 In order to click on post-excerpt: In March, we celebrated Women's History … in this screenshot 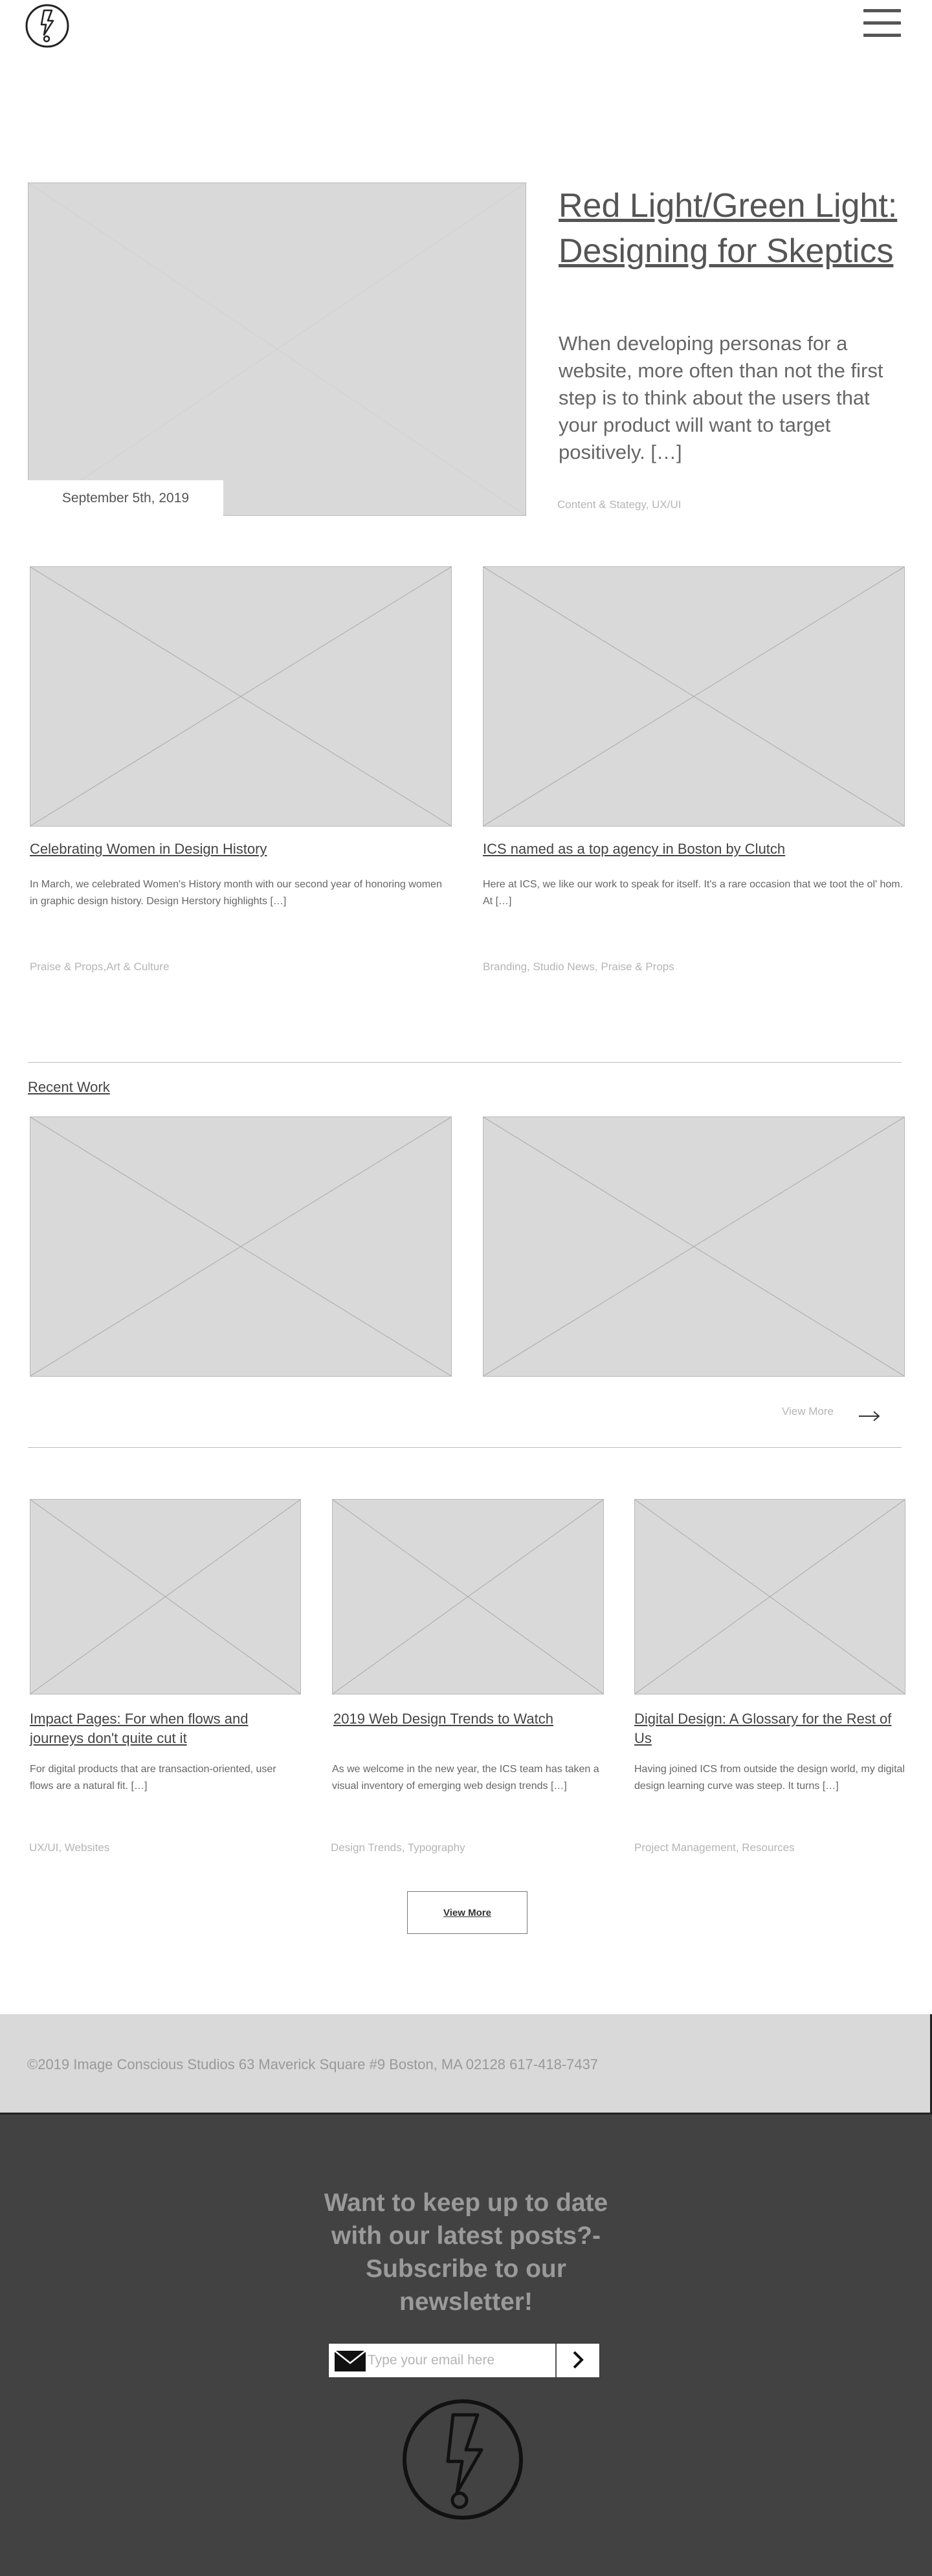, I will do `click(236, 893)`.